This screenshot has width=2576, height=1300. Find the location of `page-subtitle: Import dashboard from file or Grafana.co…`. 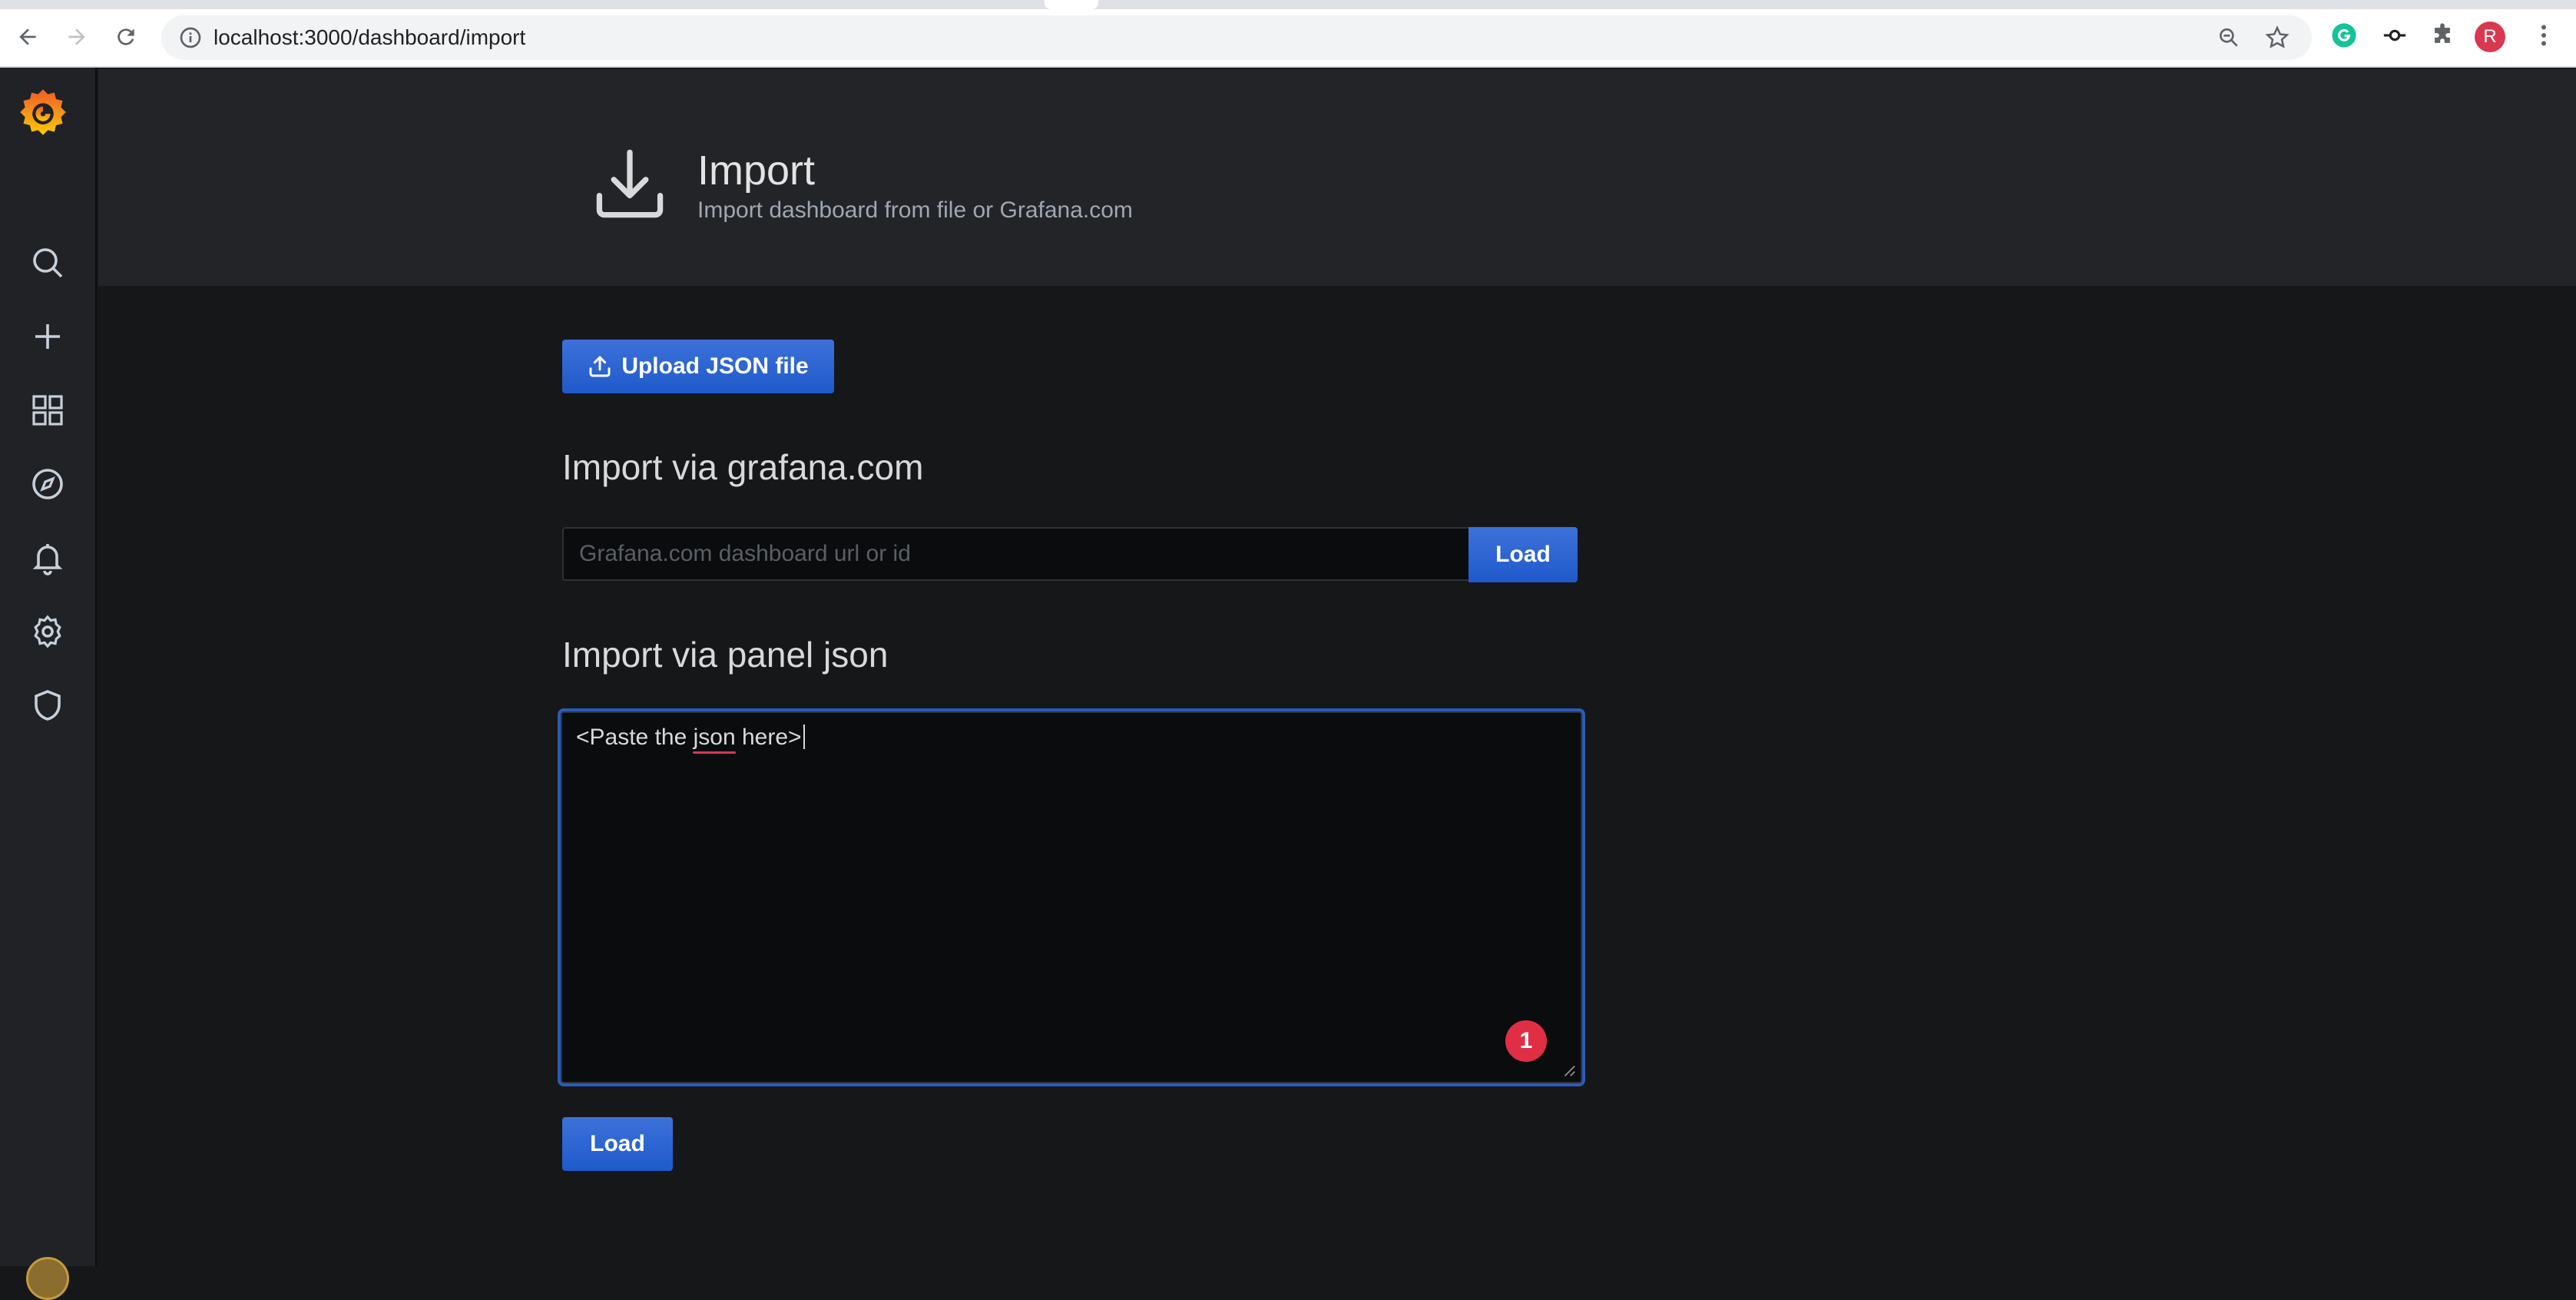

page-subtitle: Import dashboard from file or Grafana.co… is located at coordinates (915, 210).